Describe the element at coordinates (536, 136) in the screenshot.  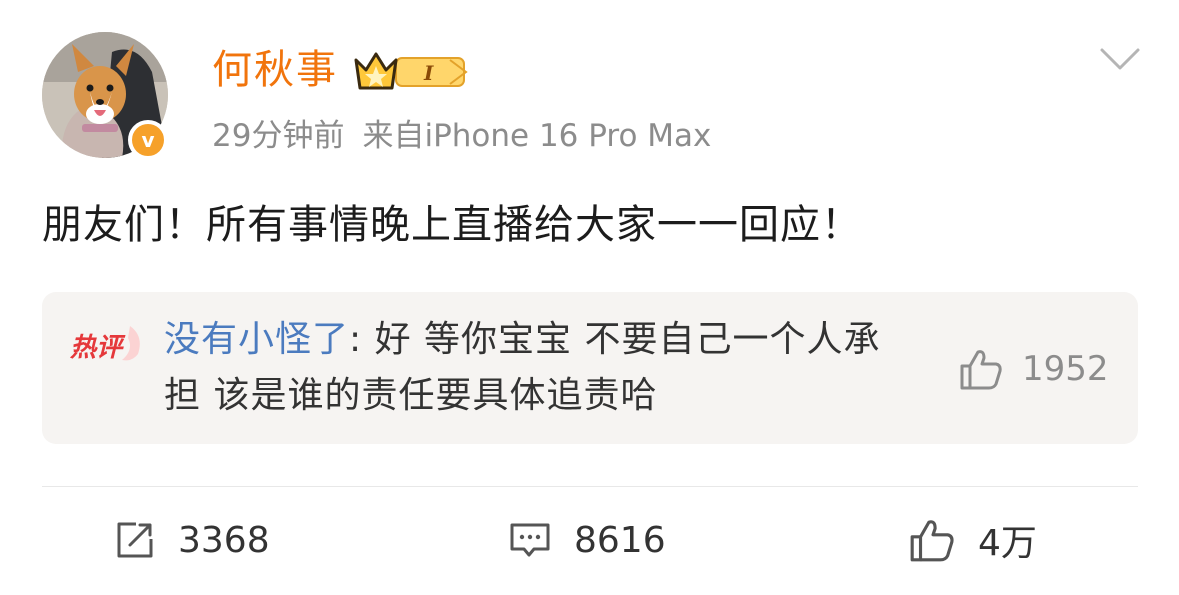
I see `post-source: 来自iPhone 16 Pro Max` at that location.